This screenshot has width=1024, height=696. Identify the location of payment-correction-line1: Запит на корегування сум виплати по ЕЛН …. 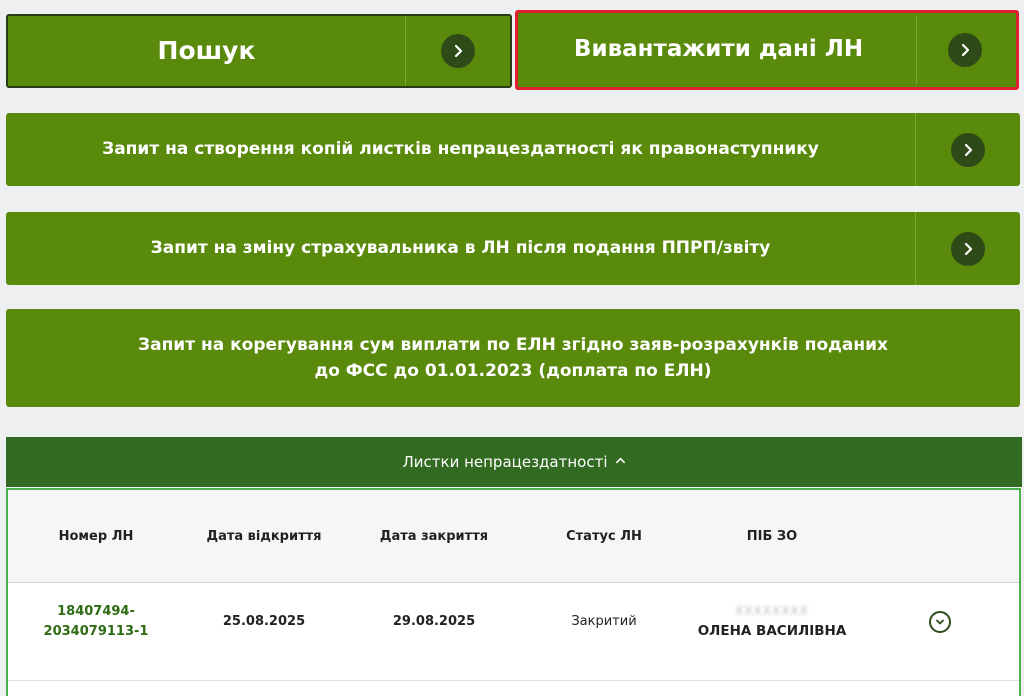
(513, 344).